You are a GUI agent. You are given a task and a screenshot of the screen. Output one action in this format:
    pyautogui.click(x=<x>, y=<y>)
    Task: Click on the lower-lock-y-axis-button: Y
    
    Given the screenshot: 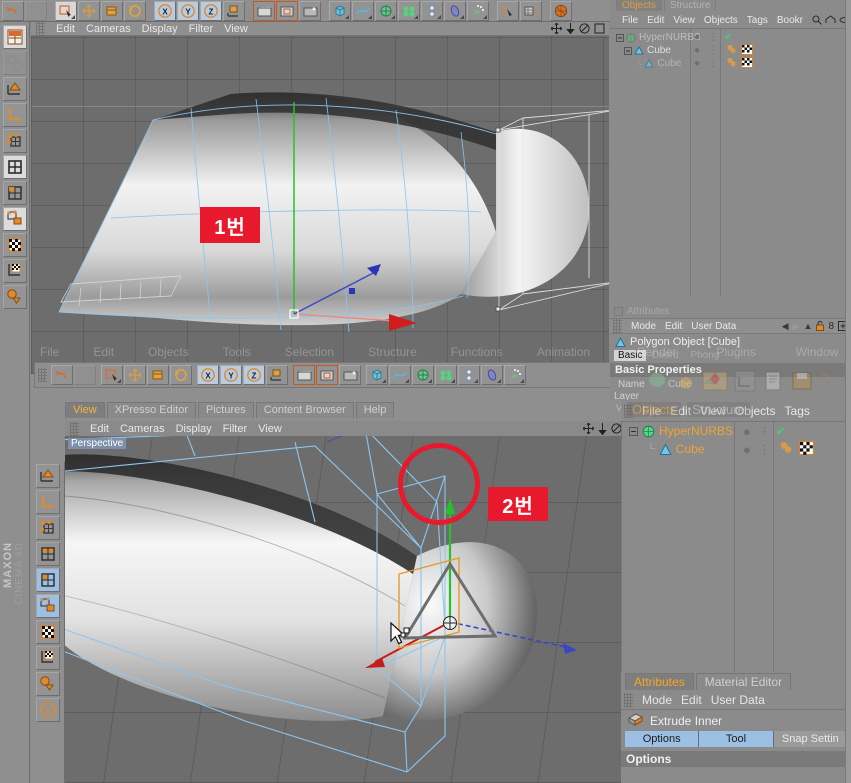 What is the action you would take?
    pyautogui.click(x=231, y=375)
    